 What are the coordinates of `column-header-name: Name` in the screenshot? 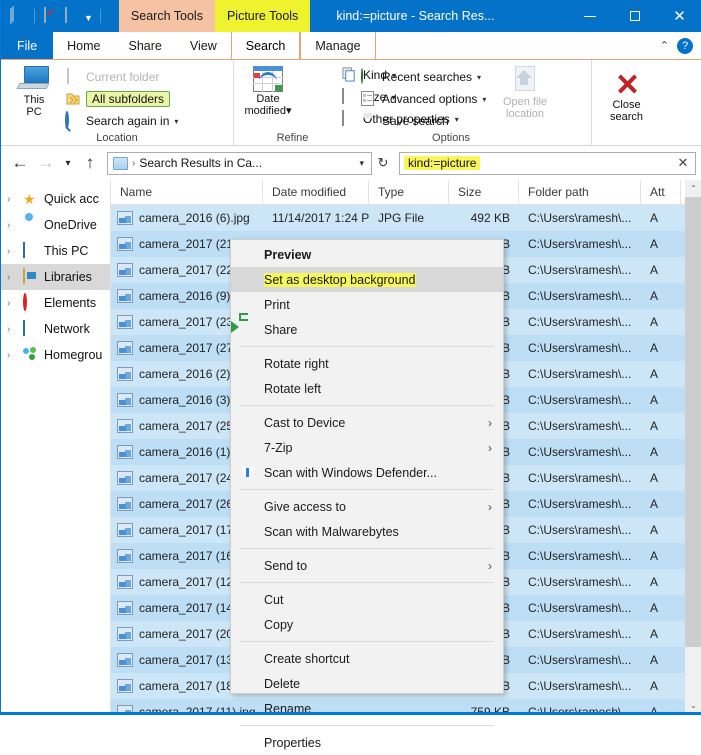 It's located at (187, 192).